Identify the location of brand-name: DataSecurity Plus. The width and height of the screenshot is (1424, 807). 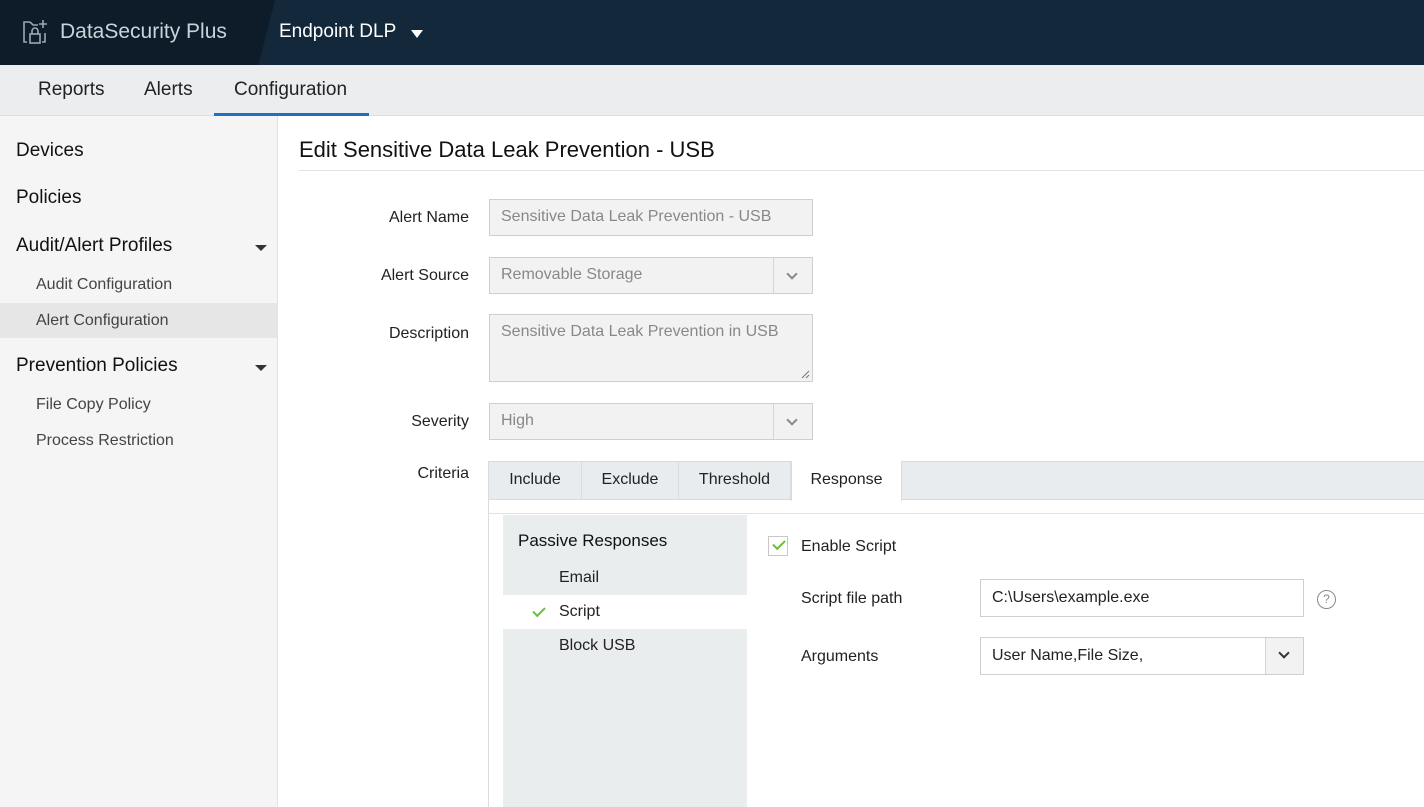
(143, 31).